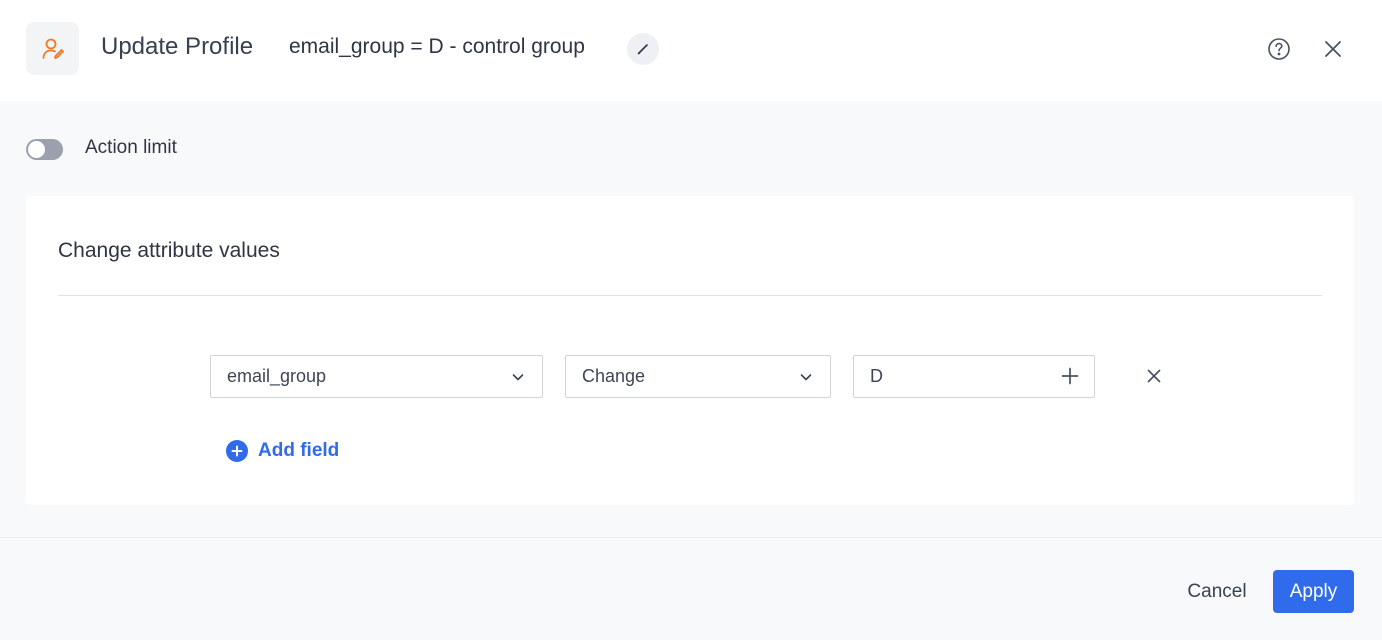 The image size is (1382, 640). I want to click on toggle-knob, so click(36, 149).